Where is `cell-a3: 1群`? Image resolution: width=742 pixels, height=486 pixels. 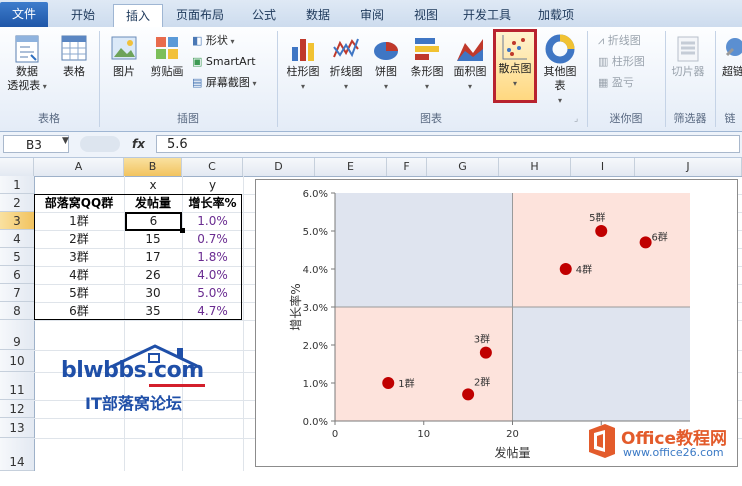 cell-a3: 1群 is located at coordinates (79, 221).